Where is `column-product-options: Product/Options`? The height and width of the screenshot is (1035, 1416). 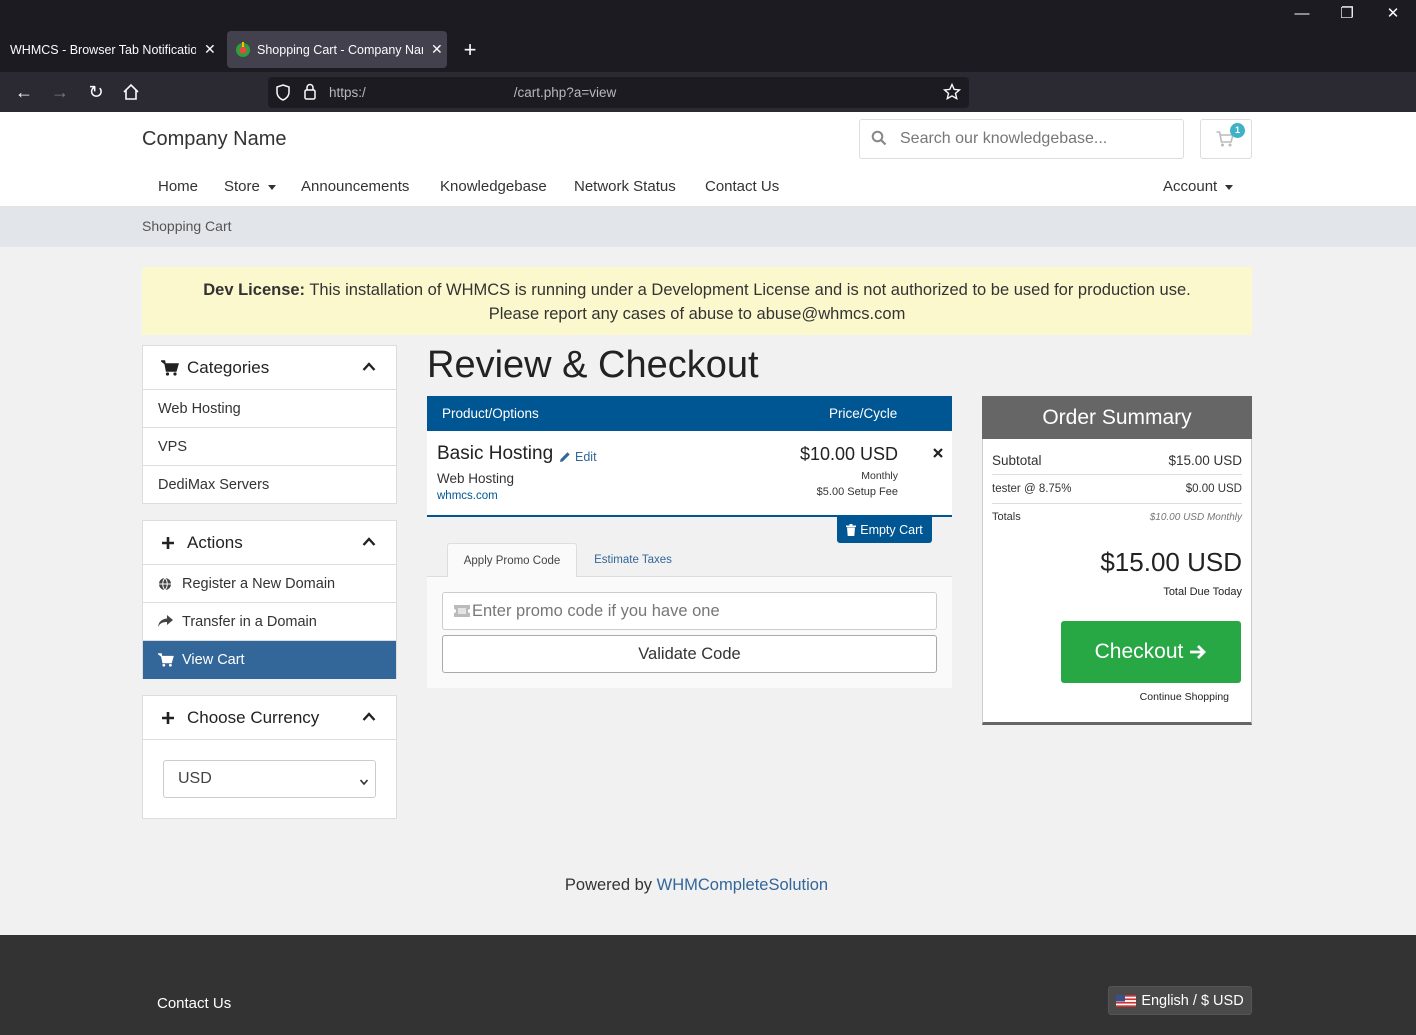
column-product-options: Product/Options is located at coordinates (490, 413).